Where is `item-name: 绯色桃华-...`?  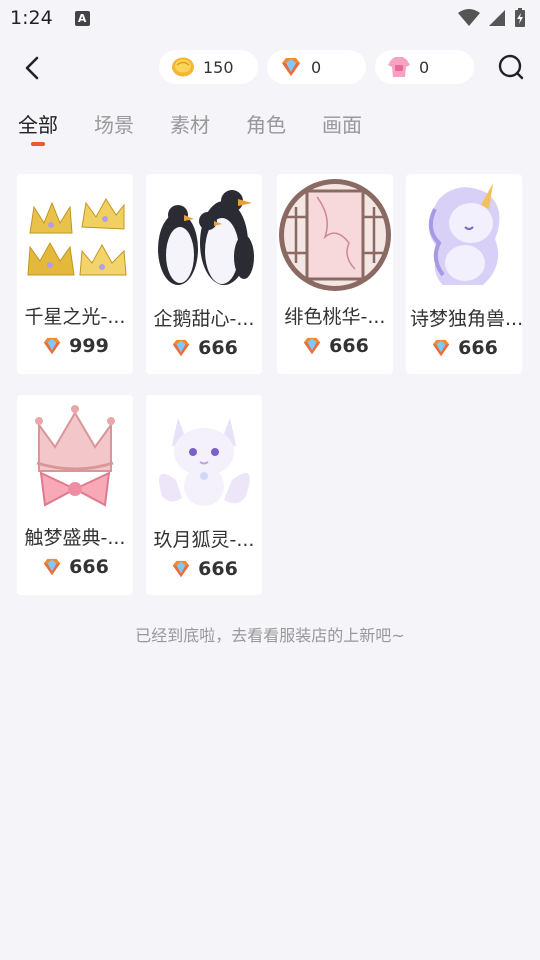
item-name: 绯色桃华-... is located at coordinates (335, 317).